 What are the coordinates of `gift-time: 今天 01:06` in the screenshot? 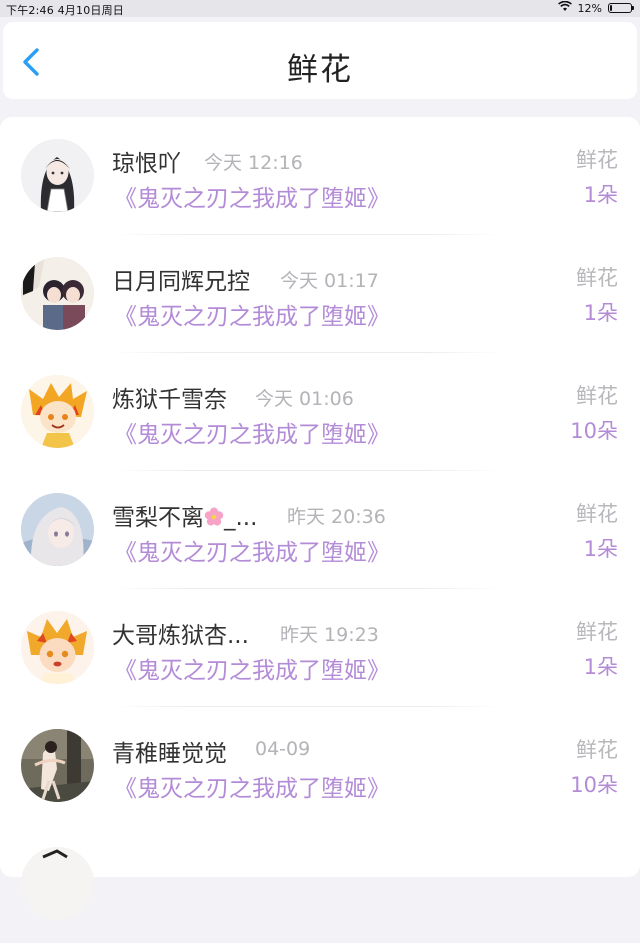 It's located at (304, 399).